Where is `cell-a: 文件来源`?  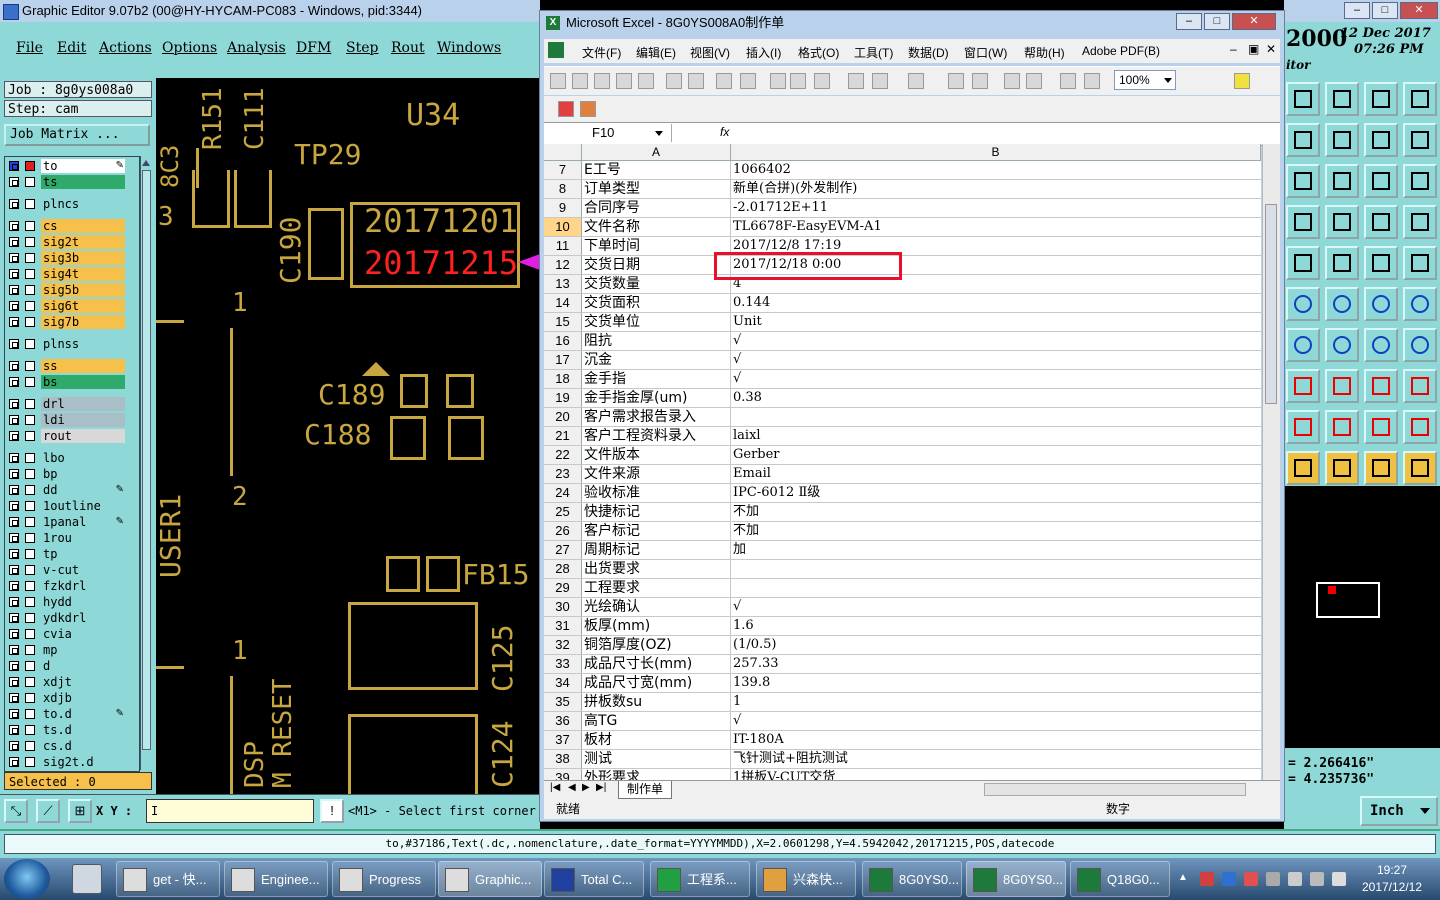 cell-a: 文件来源 is located at coordinates (656, 474).